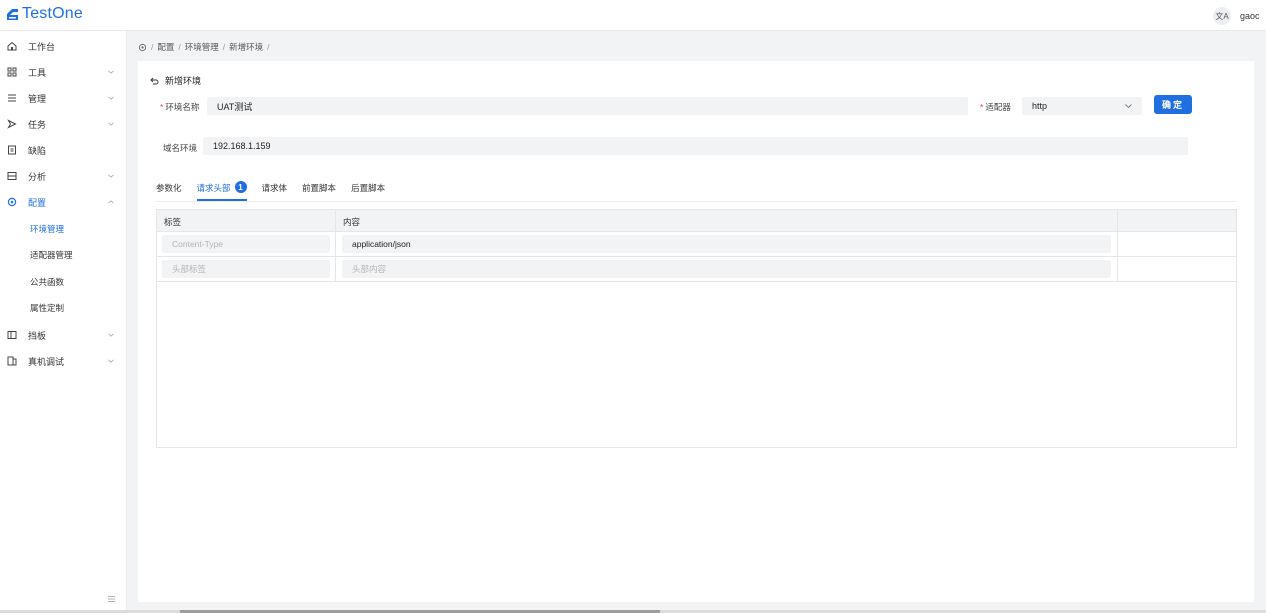  Describe the element at coordinates (12, 335) in the screenshot. I see `panel-icon` at that location.